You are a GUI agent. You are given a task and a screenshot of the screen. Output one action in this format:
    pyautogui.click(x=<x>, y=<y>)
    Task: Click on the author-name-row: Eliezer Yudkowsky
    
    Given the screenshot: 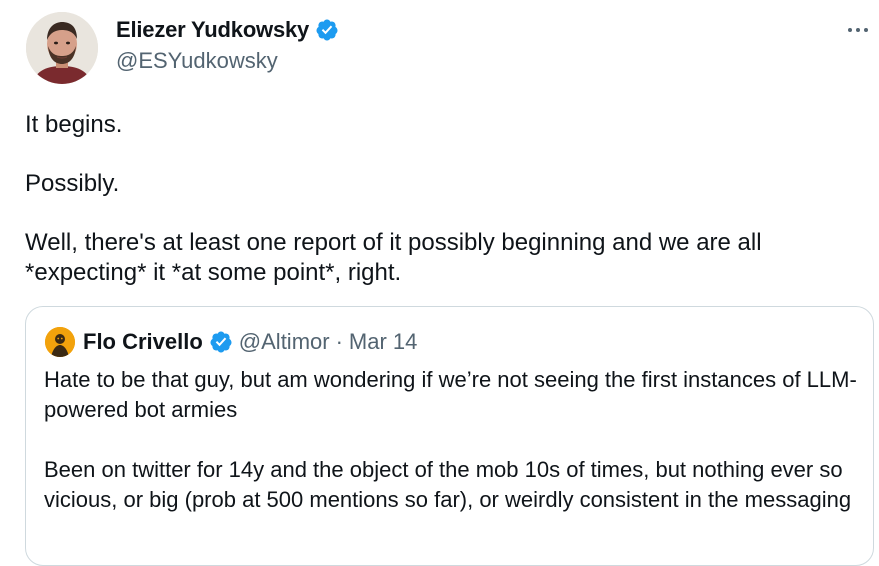 What is the action you would take?
    pyautogui.click(x=227, y=30)
    